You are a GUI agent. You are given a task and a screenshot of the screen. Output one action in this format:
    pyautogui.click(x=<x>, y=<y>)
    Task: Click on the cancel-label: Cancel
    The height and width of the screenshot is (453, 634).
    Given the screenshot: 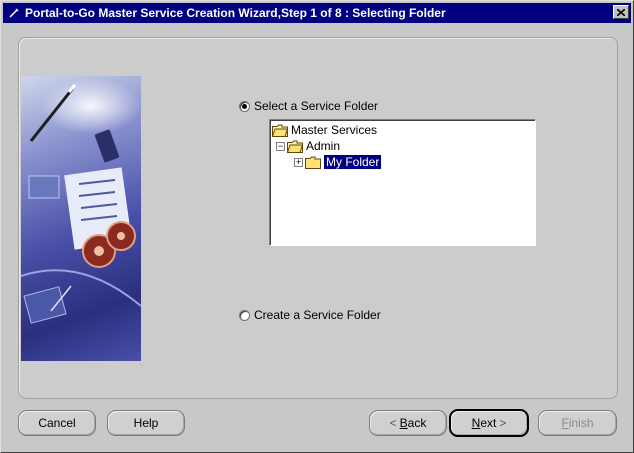 What is the action you would take?
    pyautogui.click(x=57, y=423)
    